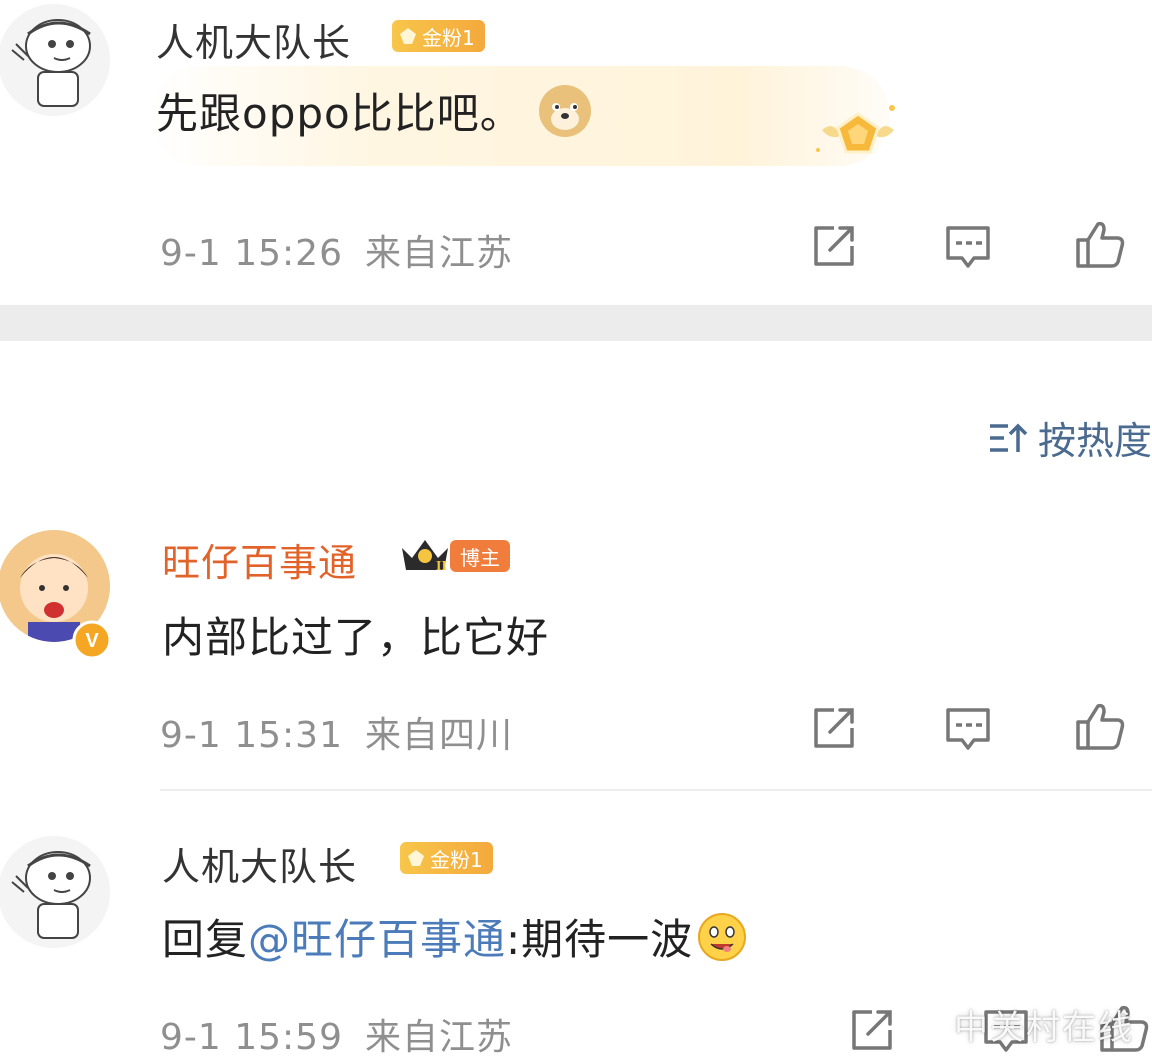 This screenshot has height=1060, width=1152. What do you see at coordinates (441, 566) in the screenshot?
I see `crown-level: II` at bounding box center [441, 566].